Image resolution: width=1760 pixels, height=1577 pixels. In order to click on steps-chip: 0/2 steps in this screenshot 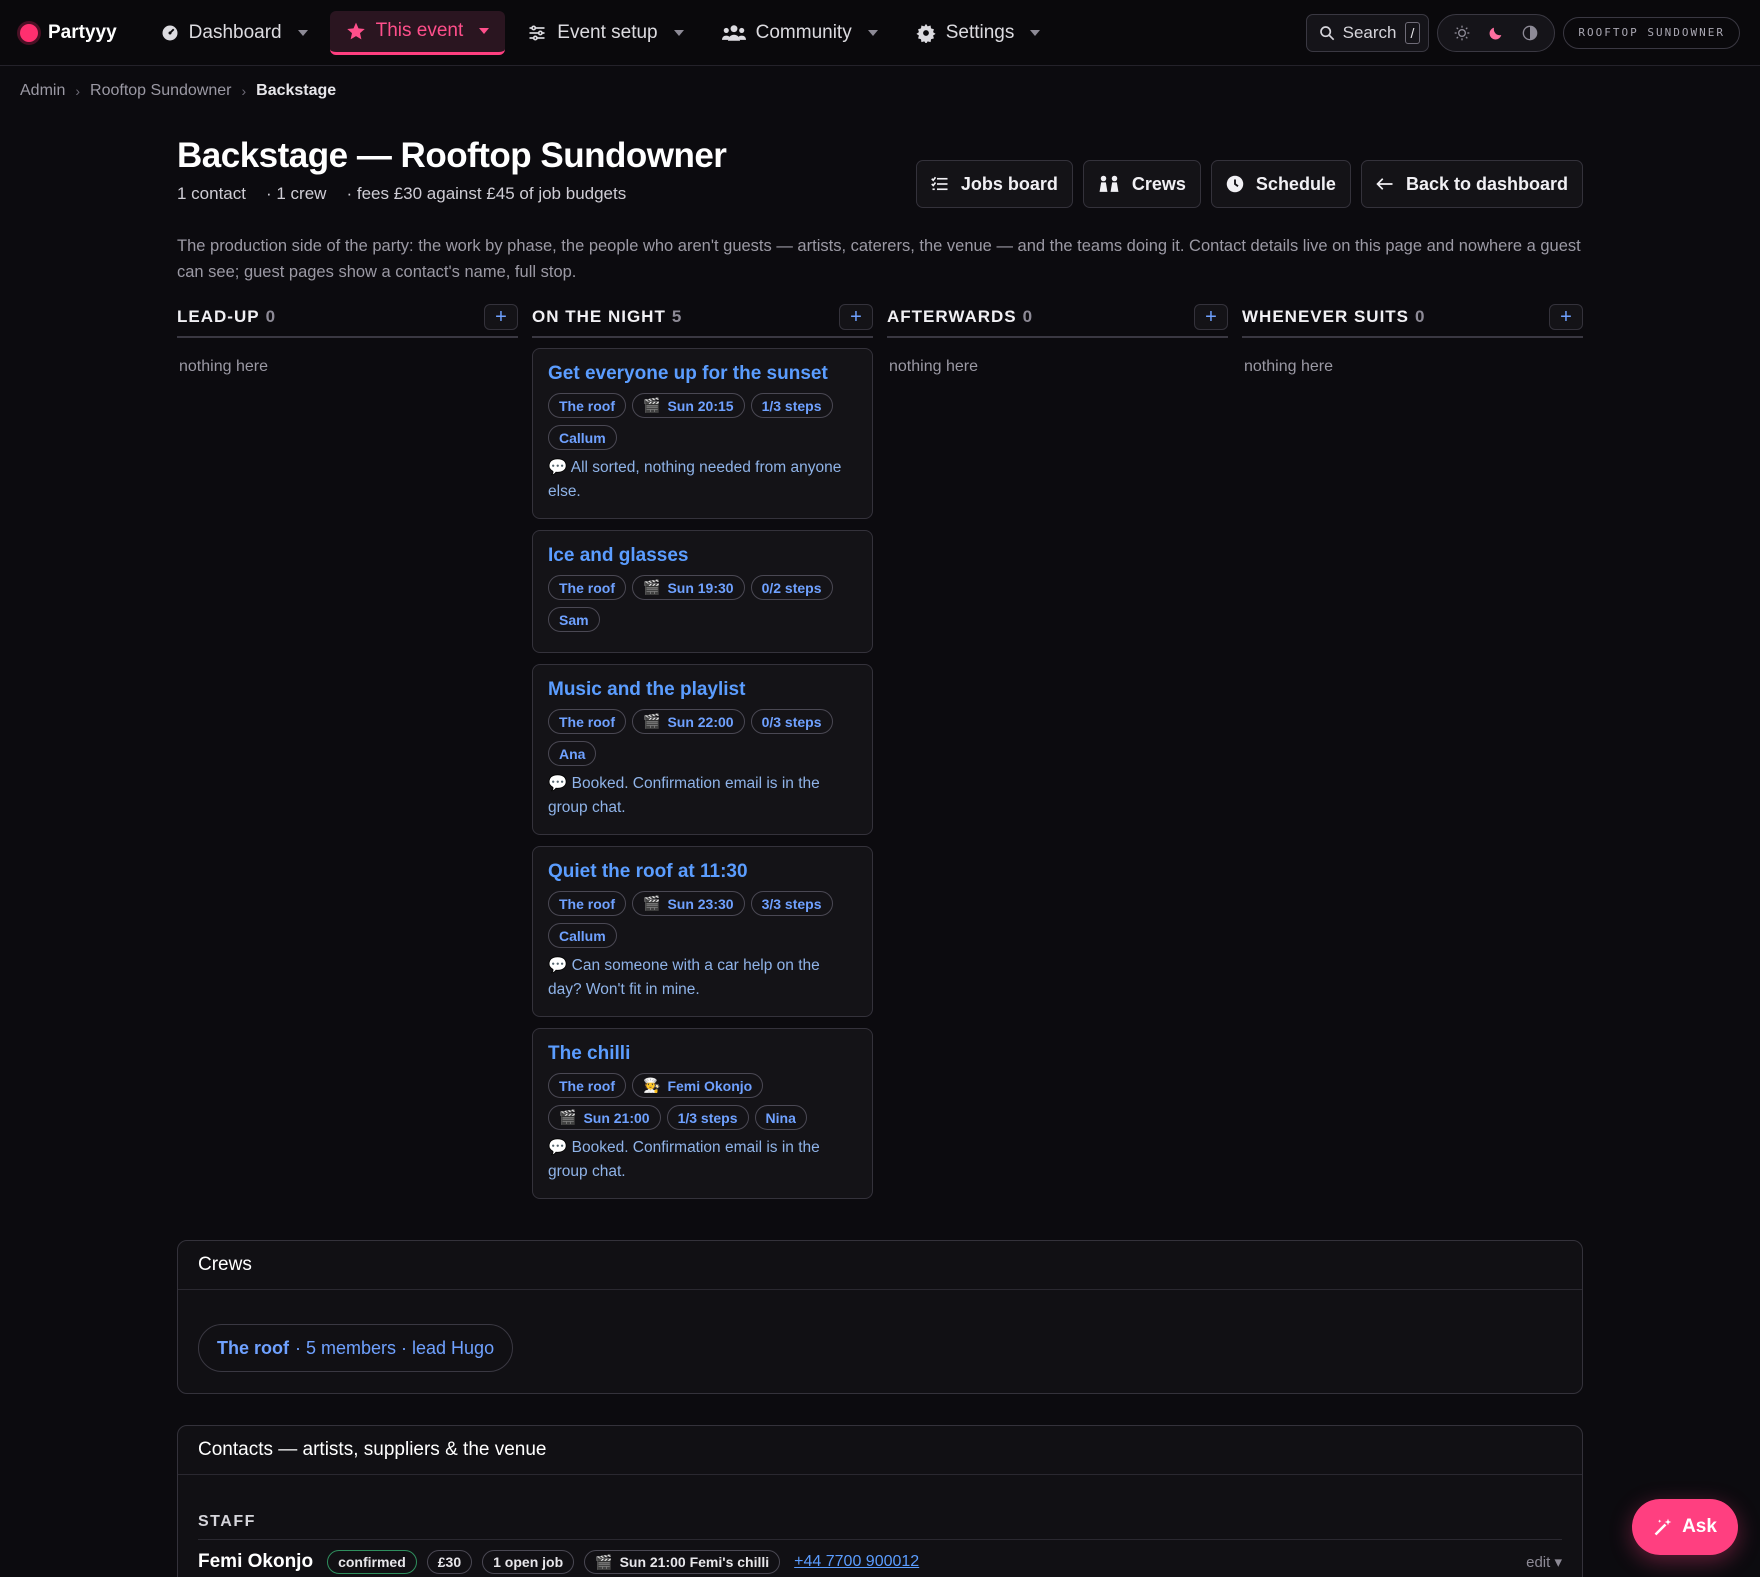, I will do `click(791, 587)`.